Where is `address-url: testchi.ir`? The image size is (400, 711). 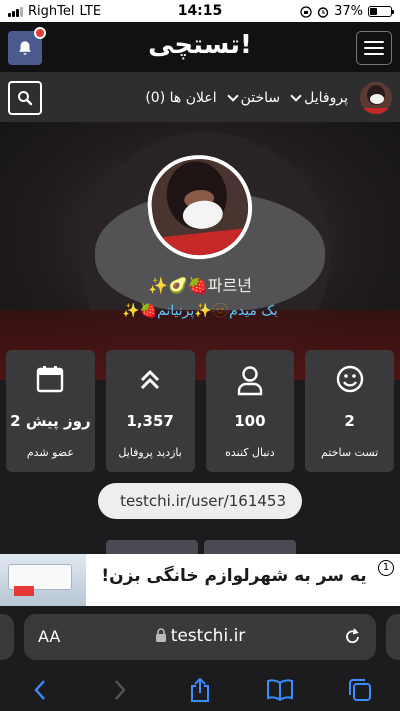
address-url: testchi.ir is located at coordinates (200, 636).